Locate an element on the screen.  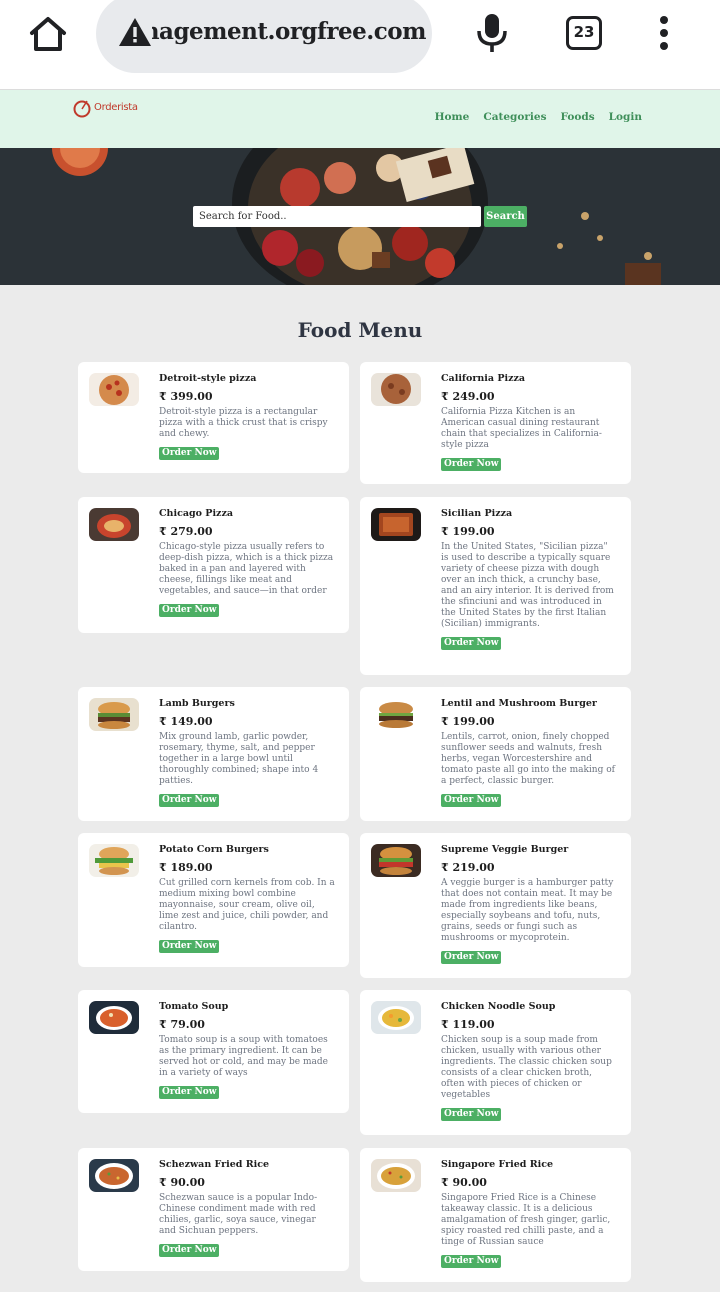
main-nav: Home Categories Foods Login is located at coordinates (538, 117).